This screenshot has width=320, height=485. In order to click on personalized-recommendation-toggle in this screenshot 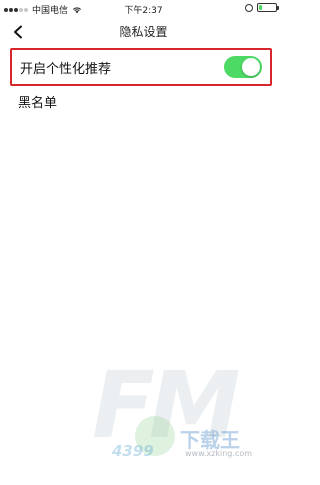, I will do `click(243, 67)`.